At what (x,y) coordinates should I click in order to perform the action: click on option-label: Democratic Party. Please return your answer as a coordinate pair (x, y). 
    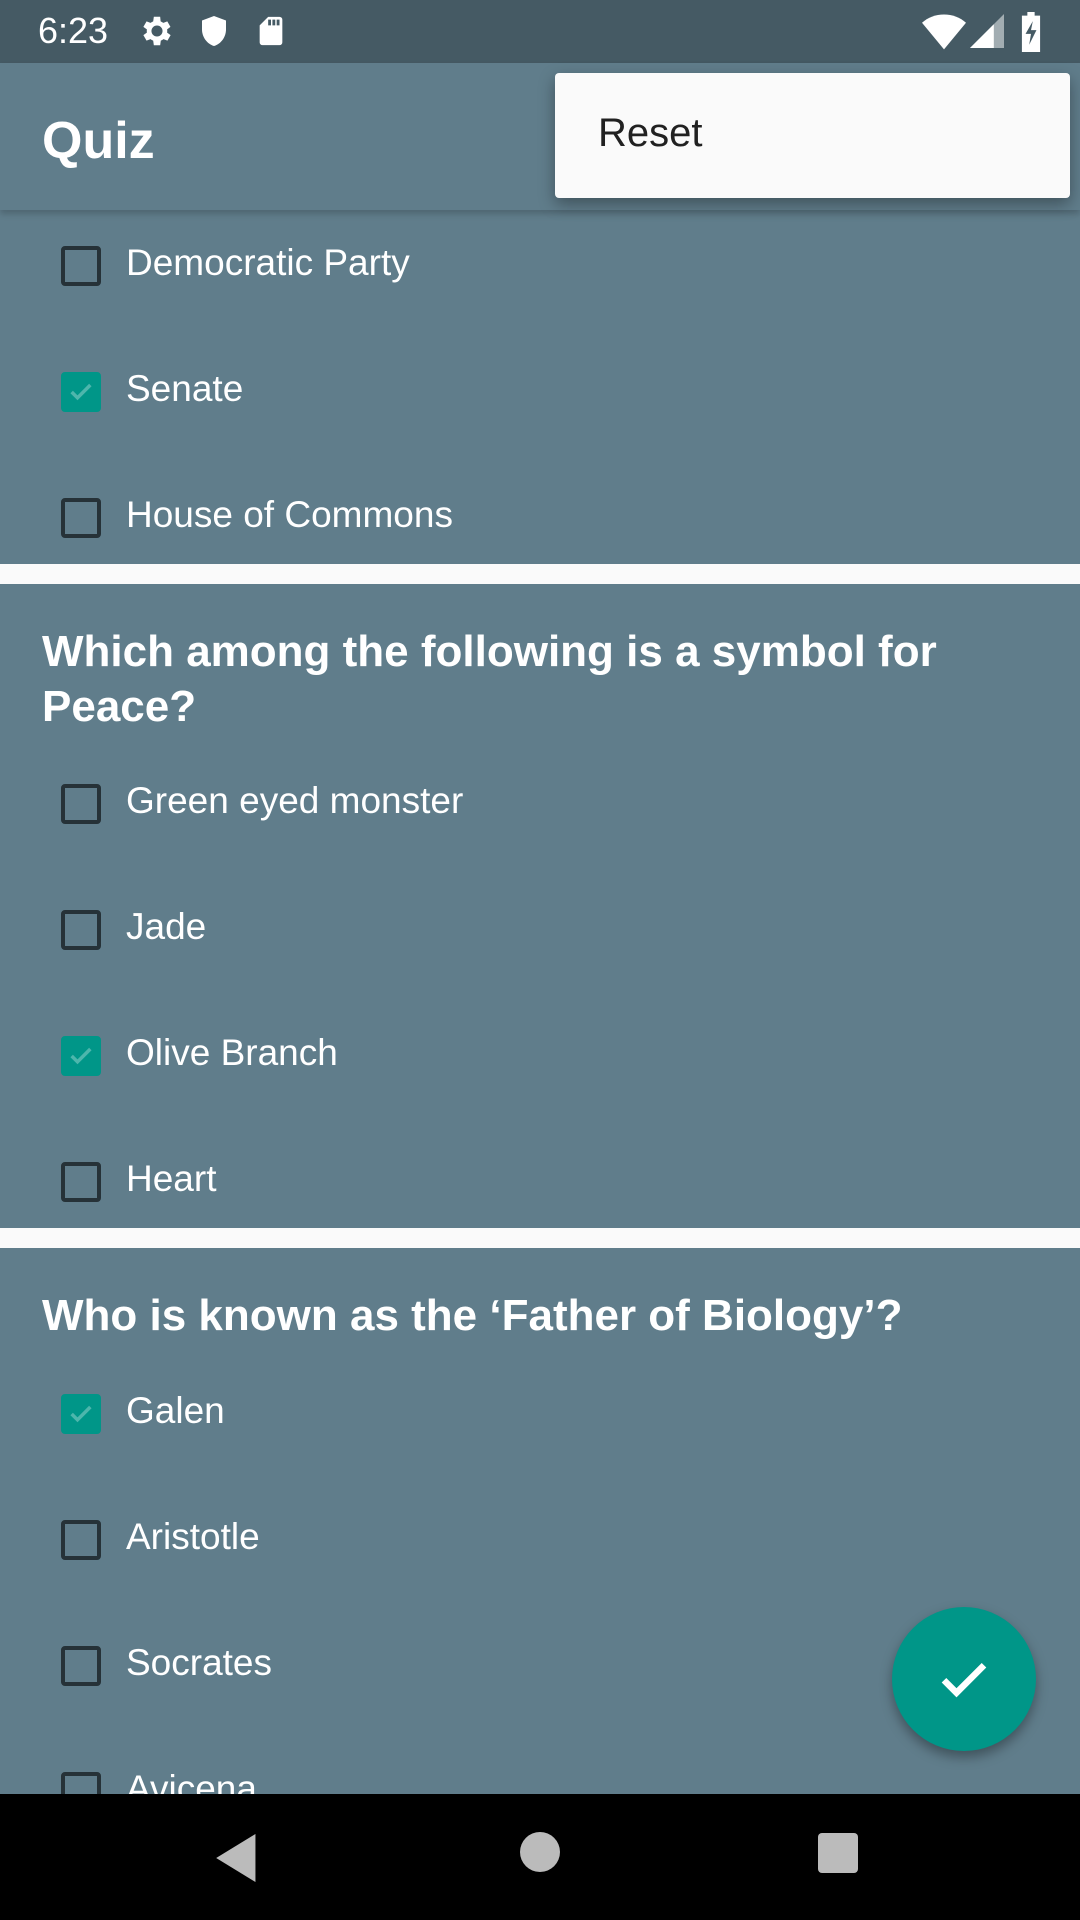
    Looking at the image, I should click on (268, 262).